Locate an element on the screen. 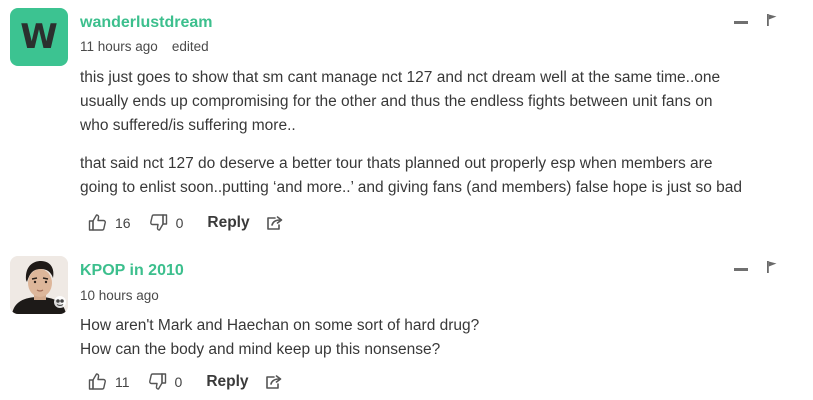 This screenshot has width=813, height=400. avatar-letter: W is located at coordinates (39, 37).